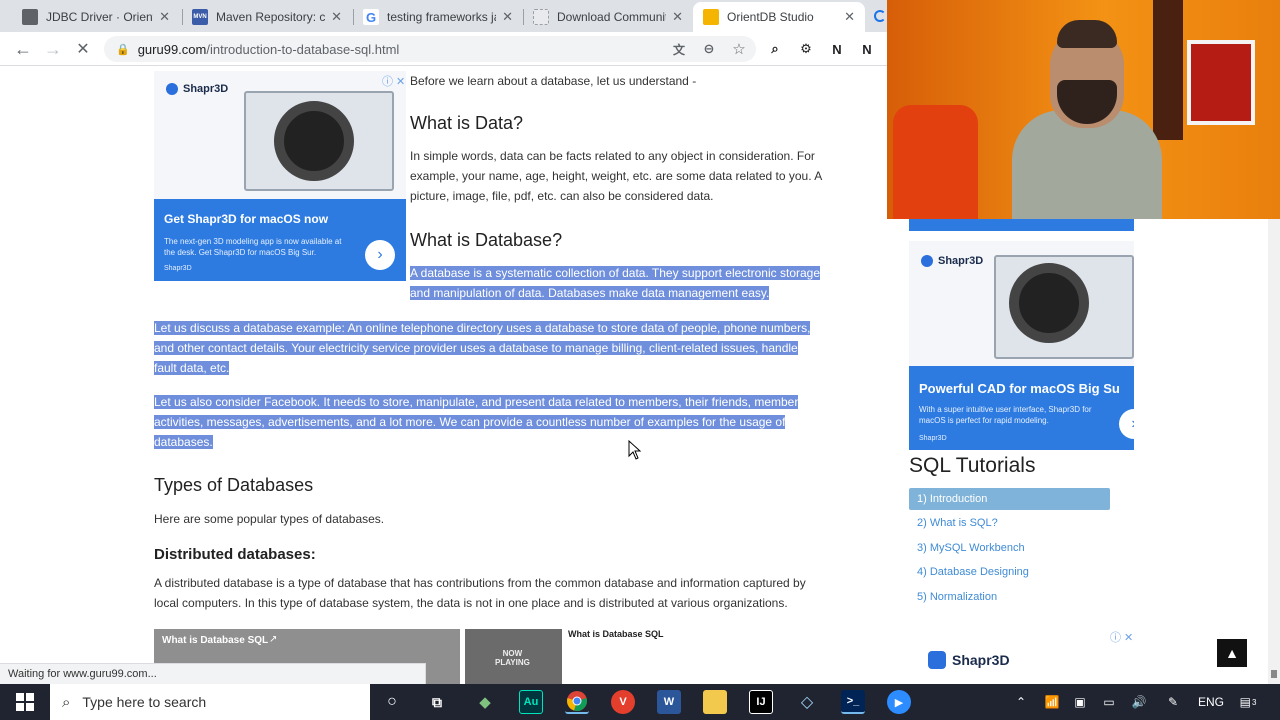 This screenshot has width=1280, height=720. Describe the element at coordinates (669, 702) in the screenshot. I see `word-icon: W` at that location.